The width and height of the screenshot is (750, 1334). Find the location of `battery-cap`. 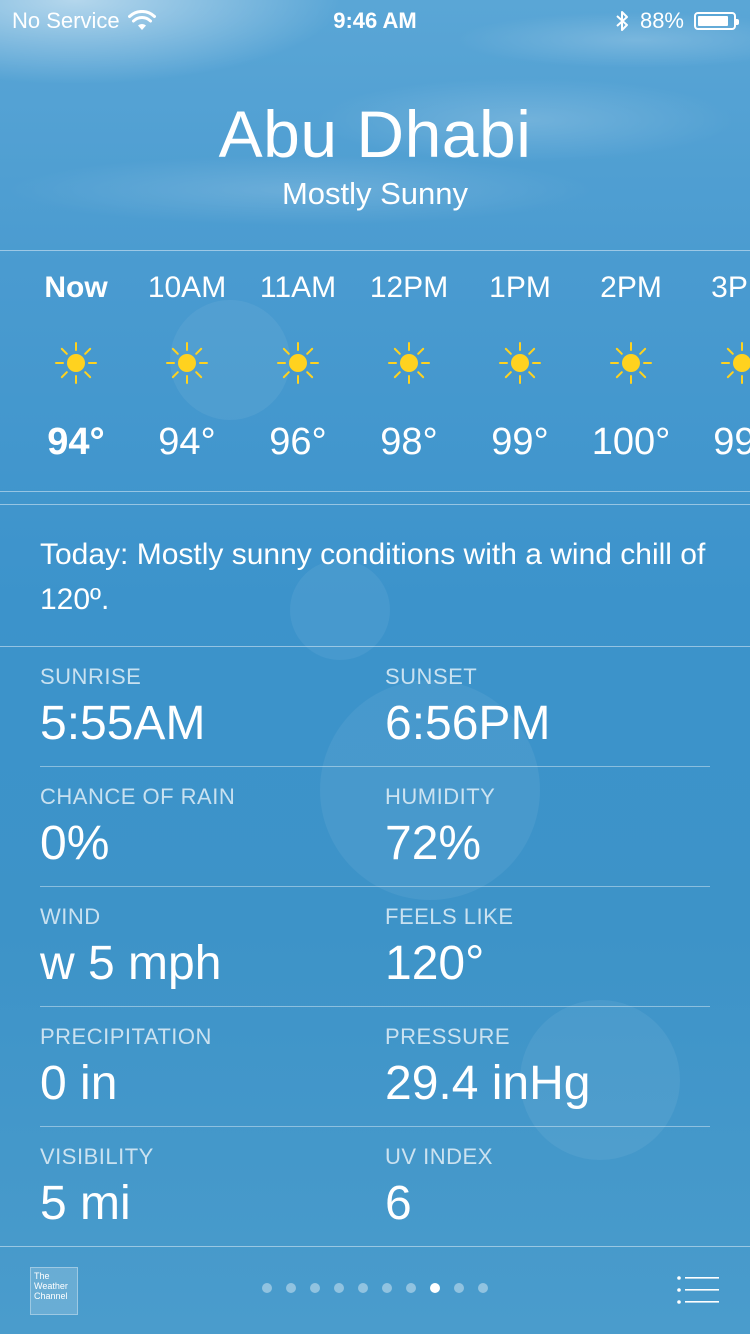

battery-cap is located at coordinates (737, 22).